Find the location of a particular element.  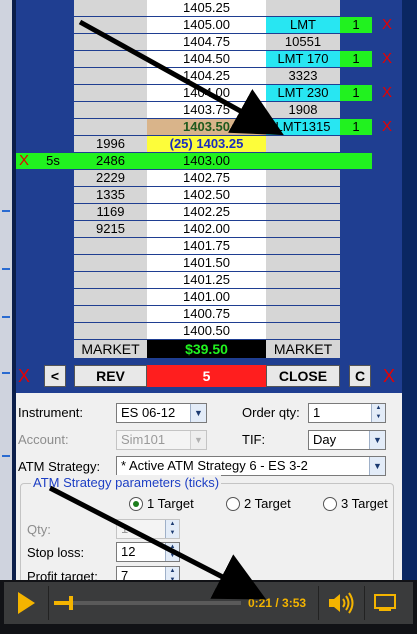

price-cell: 1402.25 is located at coordinates (206, 212).